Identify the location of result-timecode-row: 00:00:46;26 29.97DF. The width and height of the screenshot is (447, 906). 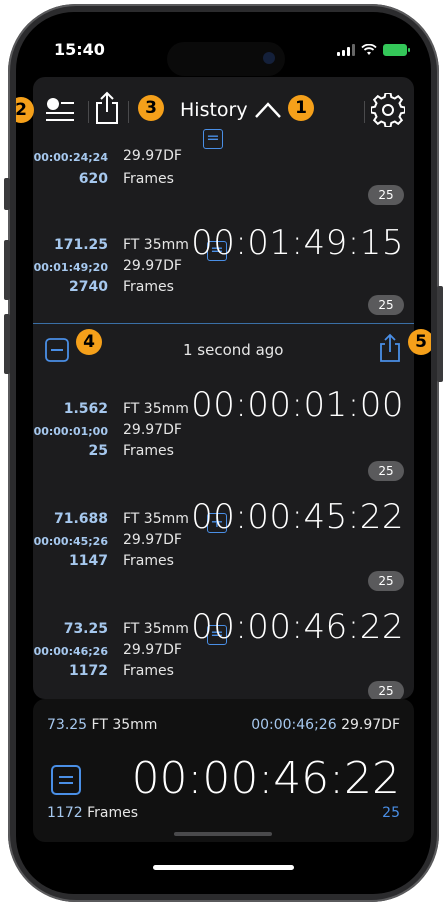
(325, 725).